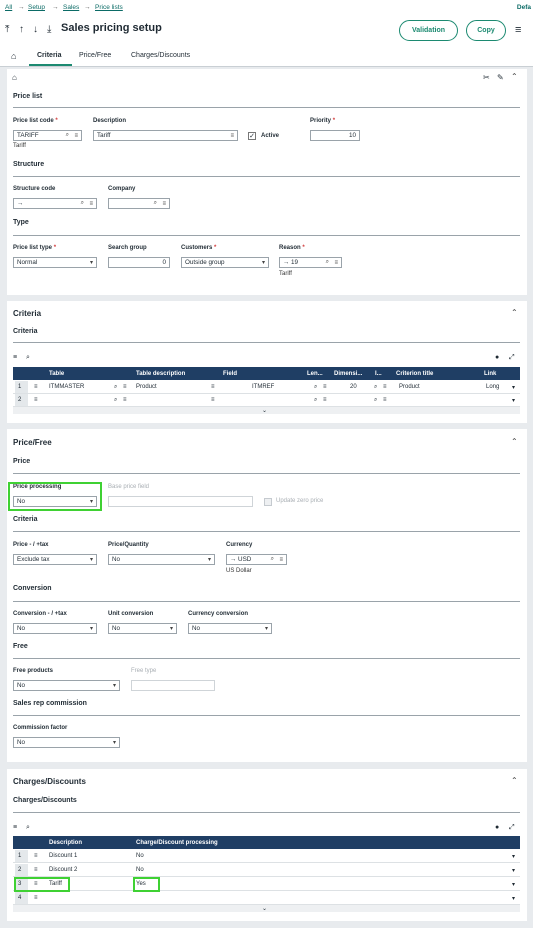  What do you see at coordinates (228, 373) in the screenshot?
I see `column-header: Field` at bounding box center [228, 373].